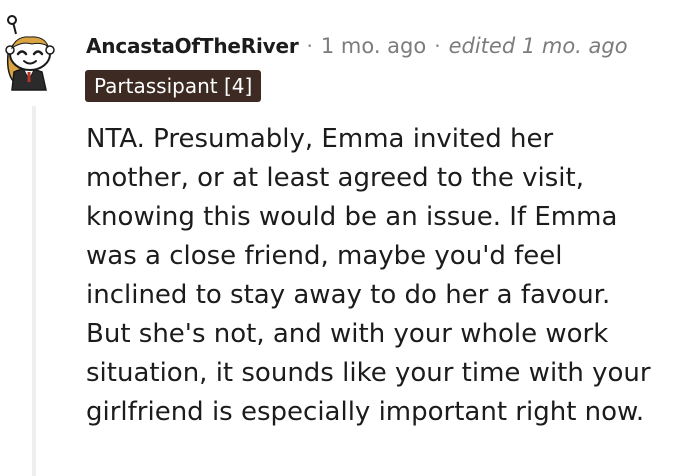 This screenshot has height=476, width=700. What do you see at coordinates (352, 217) in the screenshot?
I see `comment-text-line: knowing this would be an issue. If Emma` at bounding box center [352, 217].